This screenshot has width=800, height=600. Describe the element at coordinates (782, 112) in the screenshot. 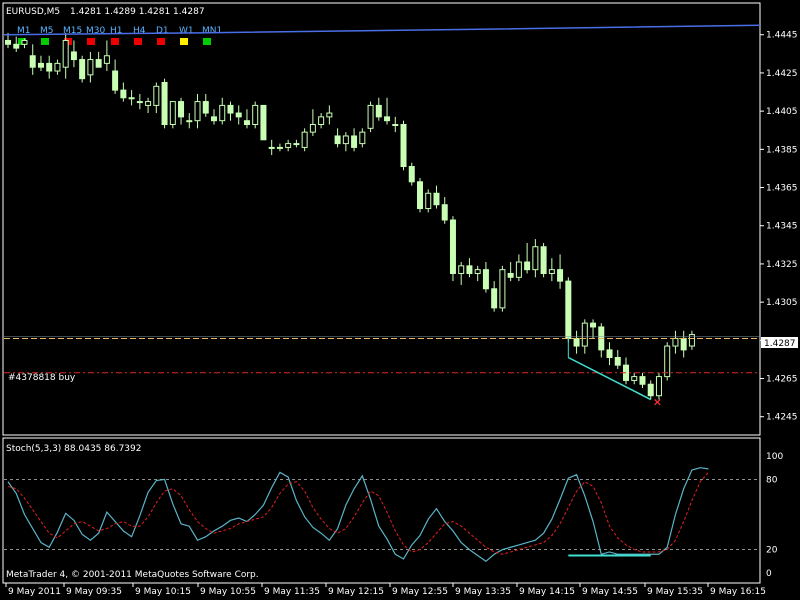

I see `price-tick-label: 1.4405` at that location.